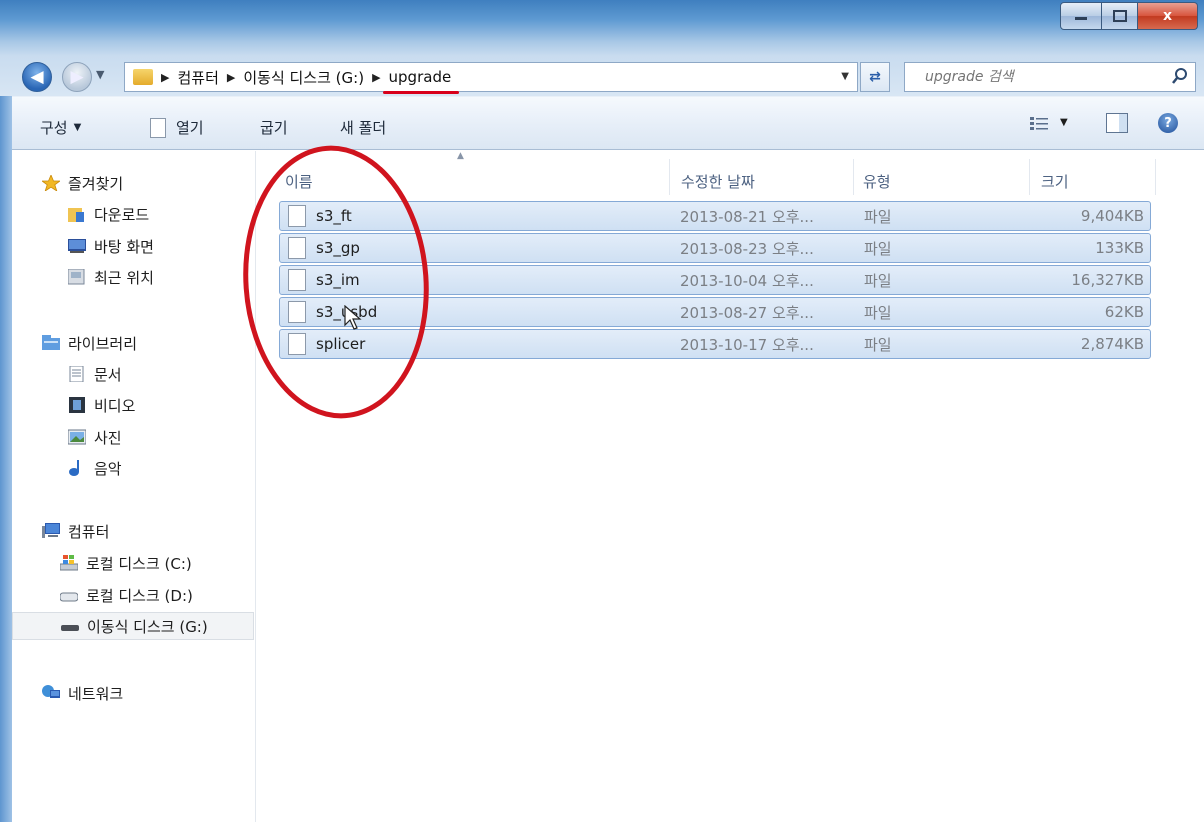  I want to click on back-arrow-icon: ◀, so click(37, 77).